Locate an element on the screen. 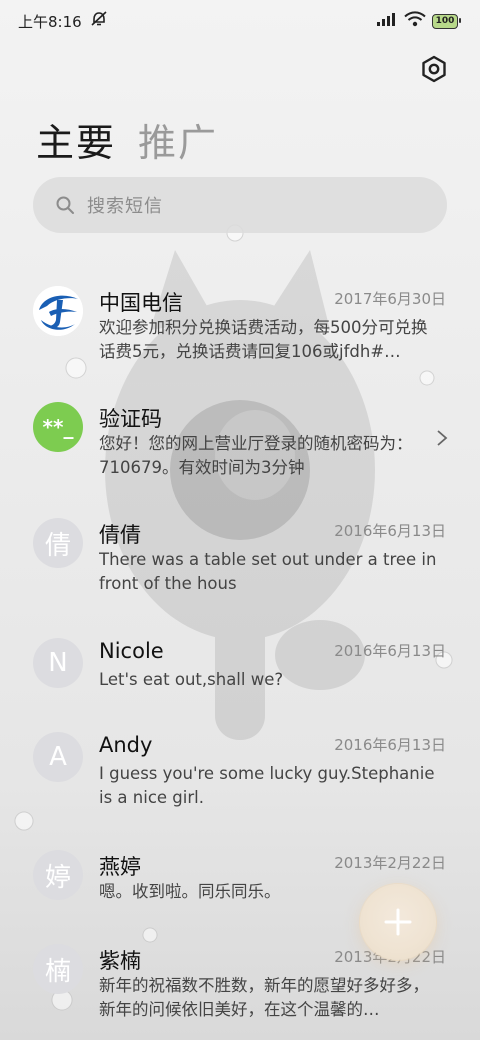 The height and width of the screenshot is (1040, 480). contact-name: 中国电信 is located at coordinates (141, 303).